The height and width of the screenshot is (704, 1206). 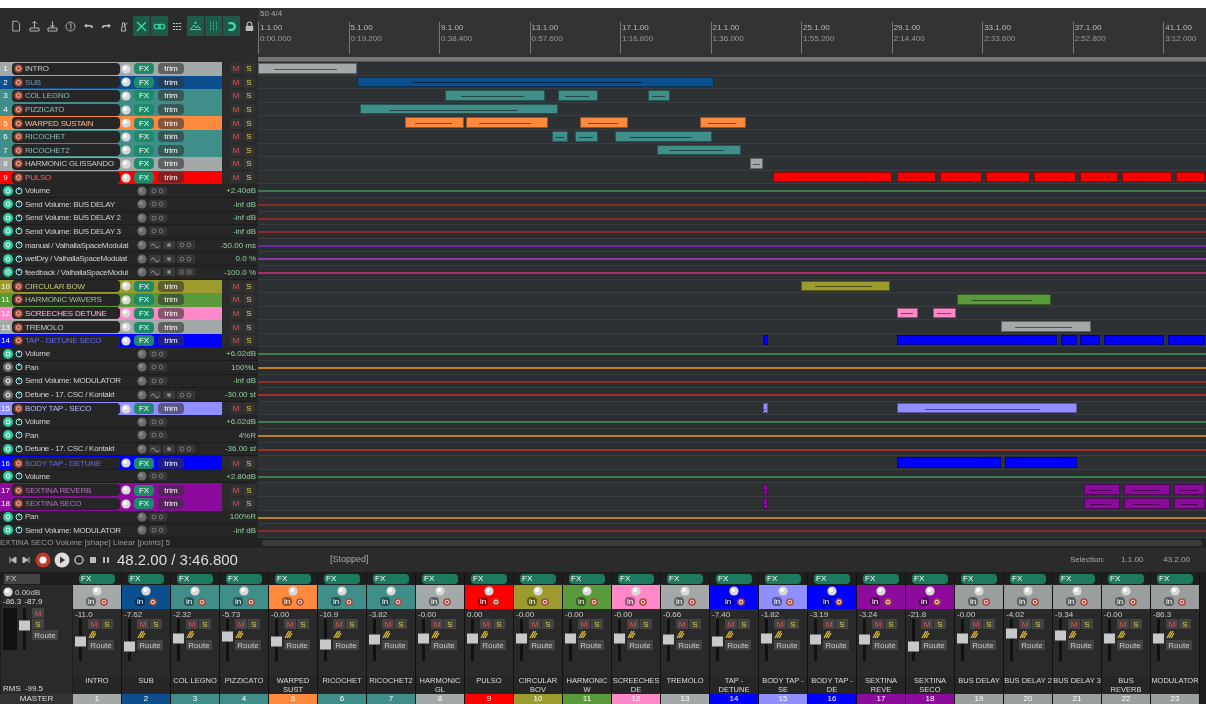 I want to click on track-name: BODY TAP - DETUNE, so click(x=63, y=463).